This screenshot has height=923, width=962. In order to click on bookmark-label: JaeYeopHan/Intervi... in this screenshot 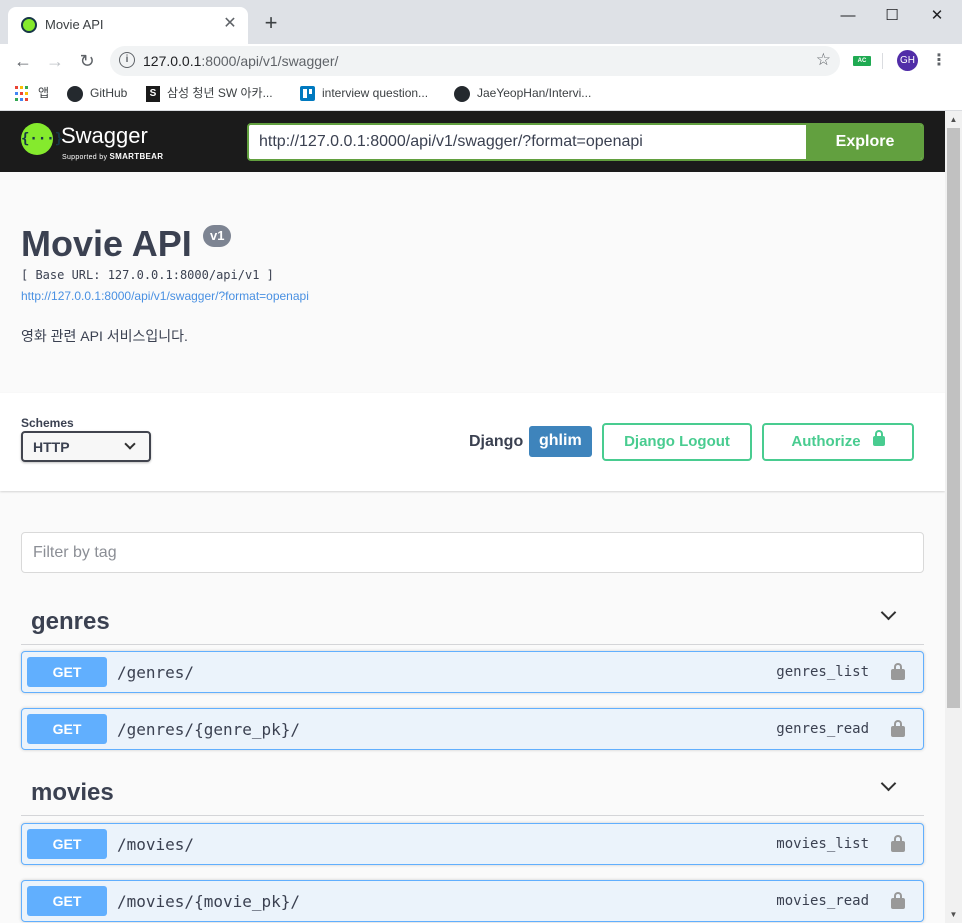, I will do `click(534, 93)`.